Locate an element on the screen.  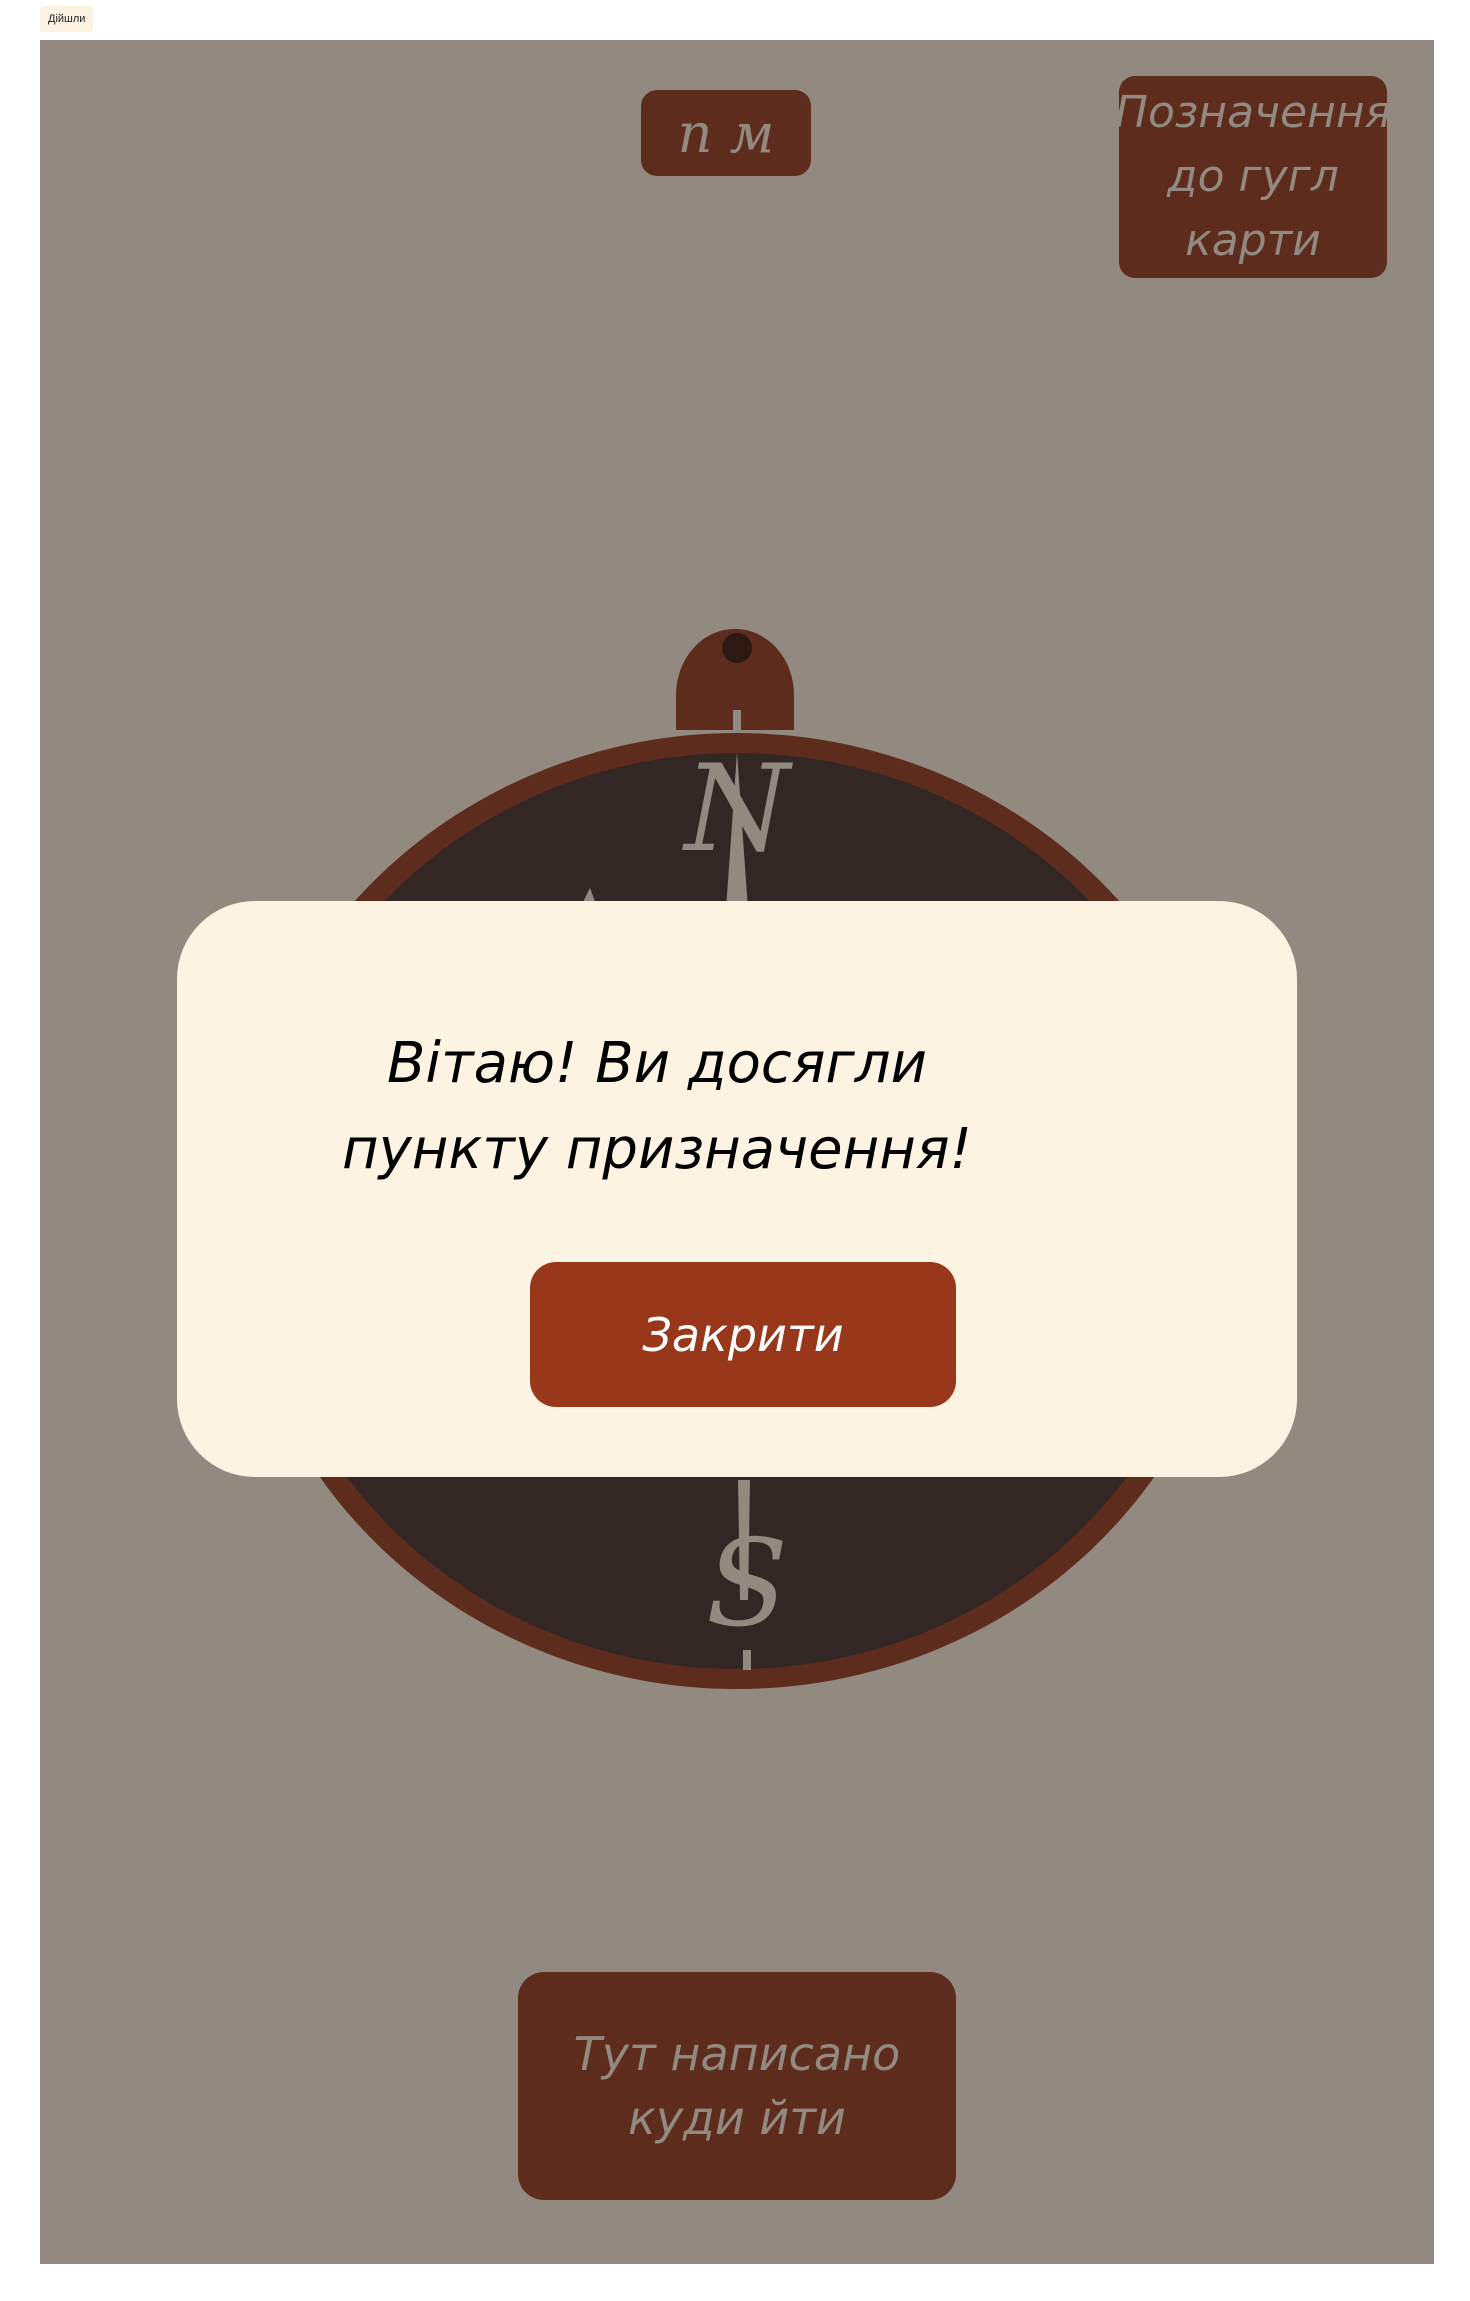
directions-hint-button: Тут написано куди йти is located at coordinates (737, 2086).